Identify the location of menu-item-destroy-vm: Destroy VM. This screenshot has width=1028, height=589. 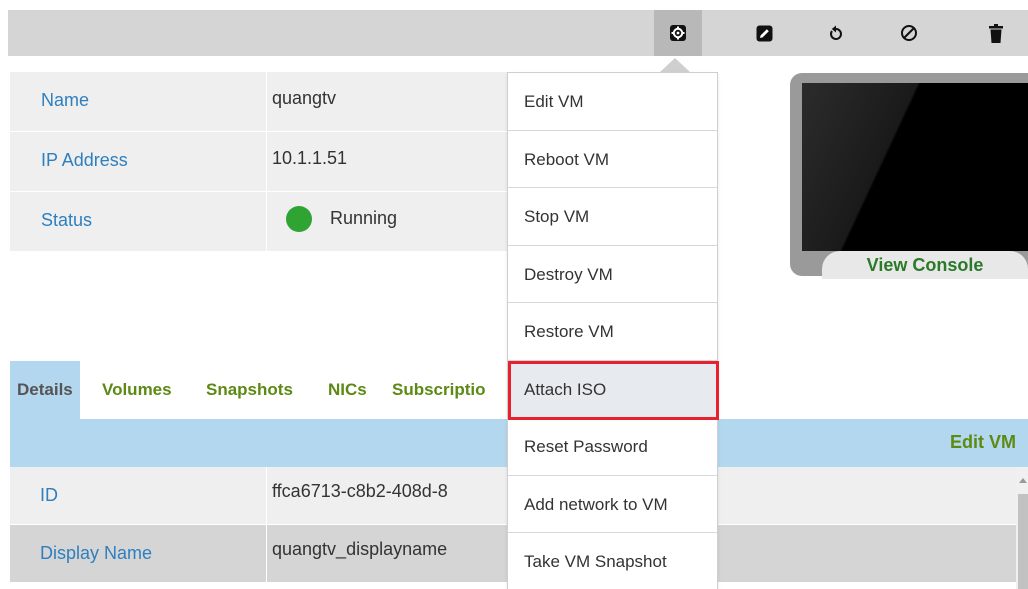
(612, 274).